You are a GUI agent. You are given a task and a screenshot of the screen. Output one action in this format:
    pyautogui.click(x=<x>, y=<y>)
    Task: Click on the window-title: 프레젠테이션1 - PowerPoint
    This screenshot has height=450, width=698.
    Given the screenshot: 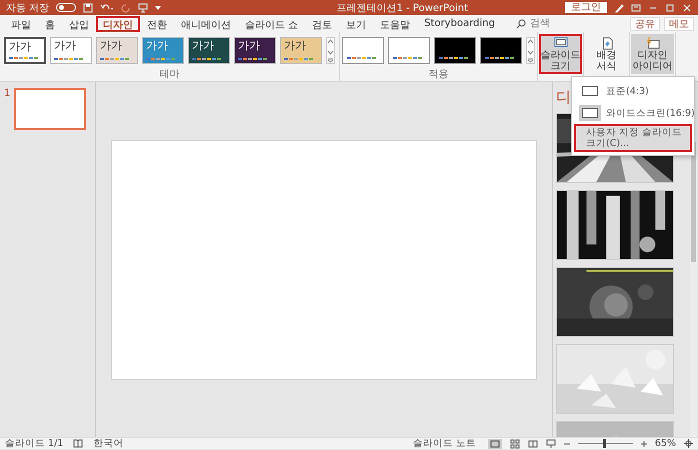 What is the action you would take?
    pyautogui.click(x=402, y=8)
    